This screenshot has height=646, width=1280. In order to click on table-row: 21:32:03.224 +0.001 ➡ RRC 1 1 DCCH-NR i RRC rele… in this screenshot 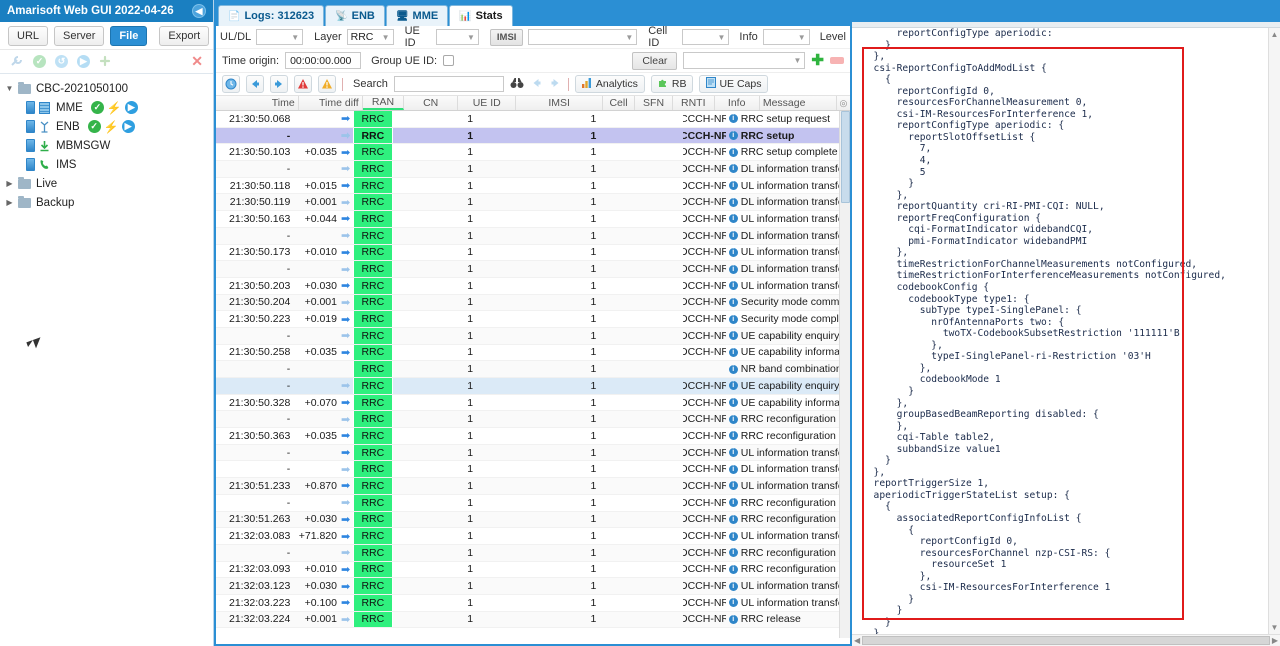, I will do `click(533, 620)`.